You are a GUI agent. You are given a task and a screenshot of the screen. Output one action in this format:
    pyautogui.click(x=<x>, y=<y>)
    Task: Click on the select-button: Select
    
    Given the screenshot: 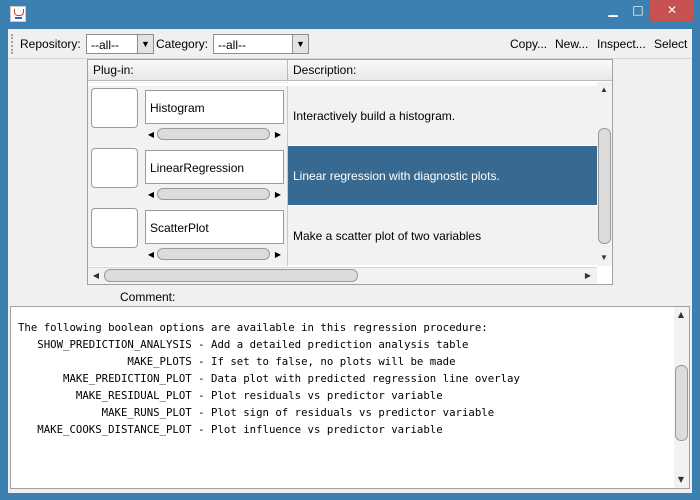 What is the action you would take?
    pyautogui.click(x=670, y=44)
    